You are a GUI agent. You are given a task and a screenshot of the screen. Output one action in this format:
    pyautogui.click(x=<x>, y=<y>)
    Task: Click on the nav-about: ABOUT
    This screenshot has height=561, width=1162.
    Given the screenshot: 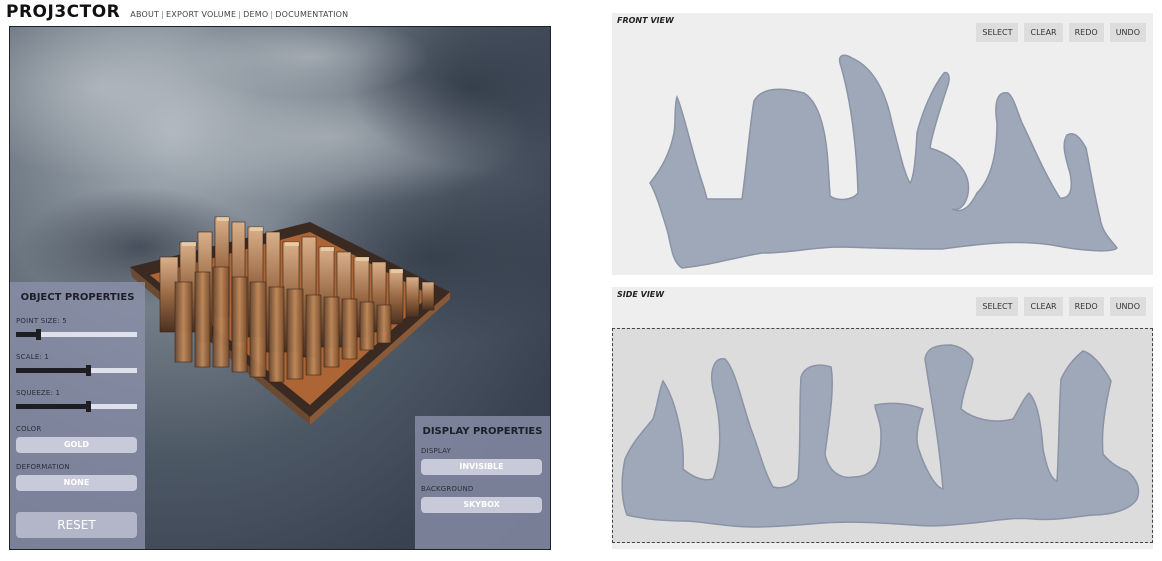 What is the action you would take?
    pyautogui.click(x=144, y=14)
    